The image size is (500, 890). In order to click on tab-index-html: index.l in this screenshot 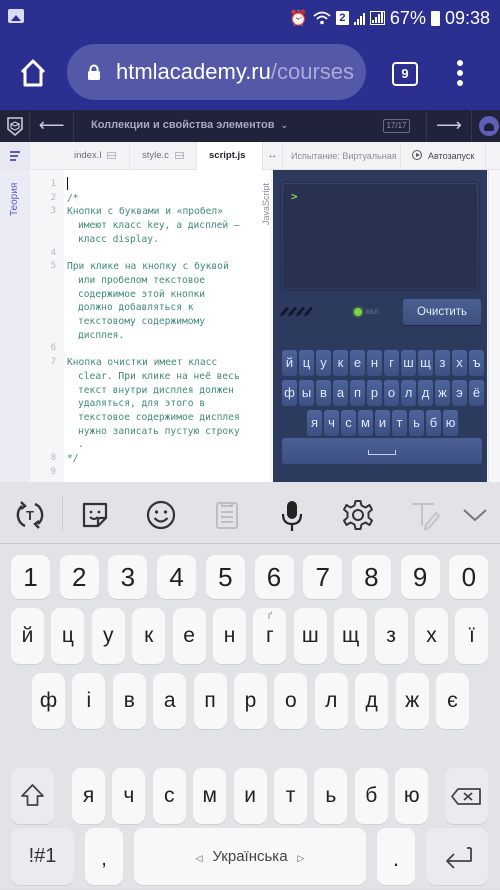, I will do `click(96, 156)`.